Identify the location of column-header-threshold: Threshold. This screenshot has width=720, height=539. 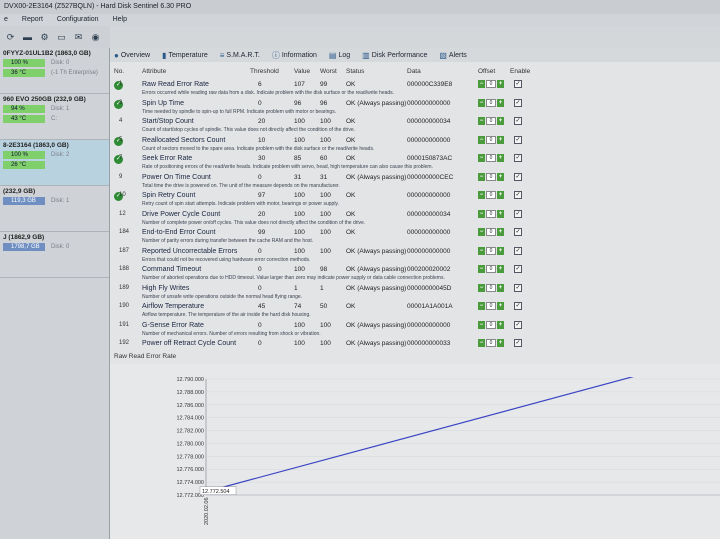
(264, 71).